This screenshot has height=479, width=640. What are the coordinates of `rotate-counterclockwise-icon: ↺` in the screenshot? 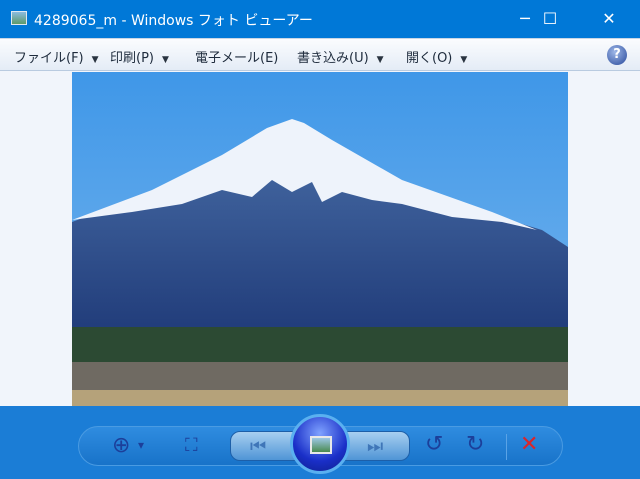 It's located at (434, 444).